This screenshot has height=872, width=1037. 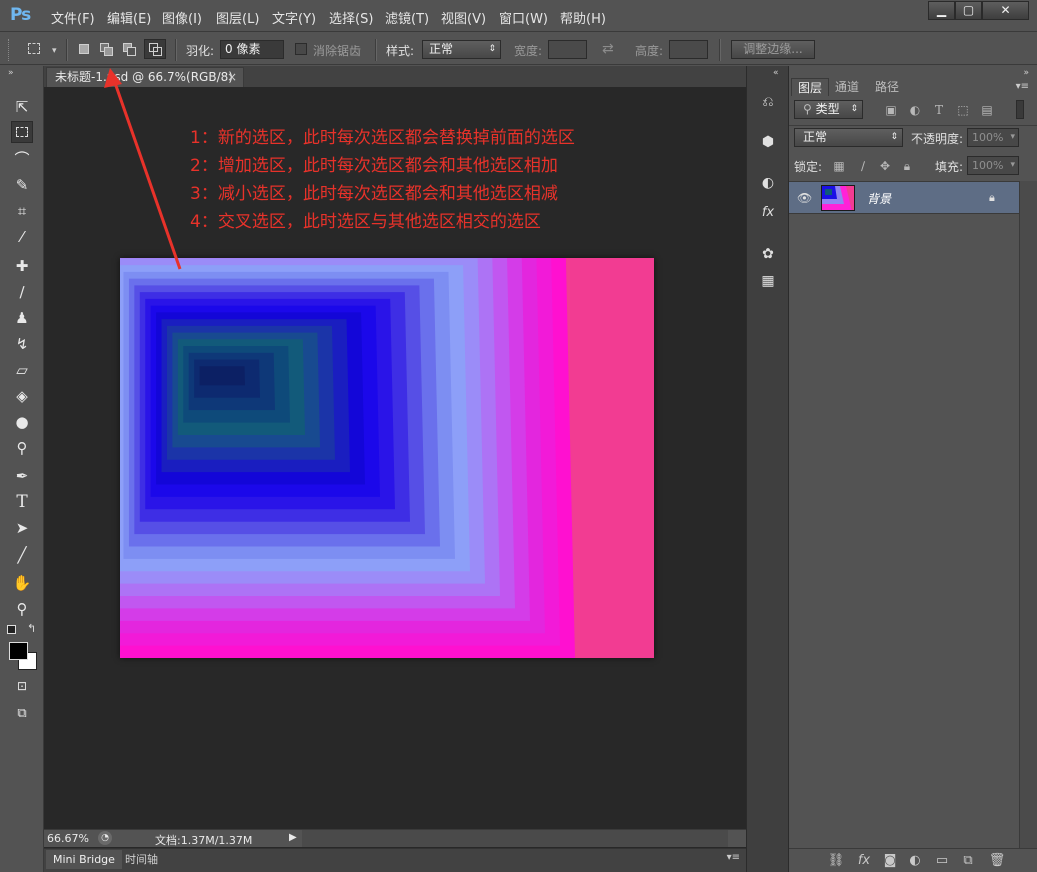 I want to click on expand-dock-icon: «, so click(x=776, y=73).